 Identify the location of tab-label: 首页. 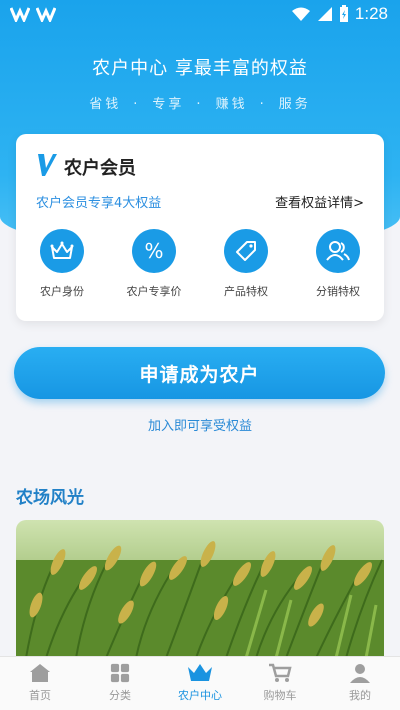
(40, 695).